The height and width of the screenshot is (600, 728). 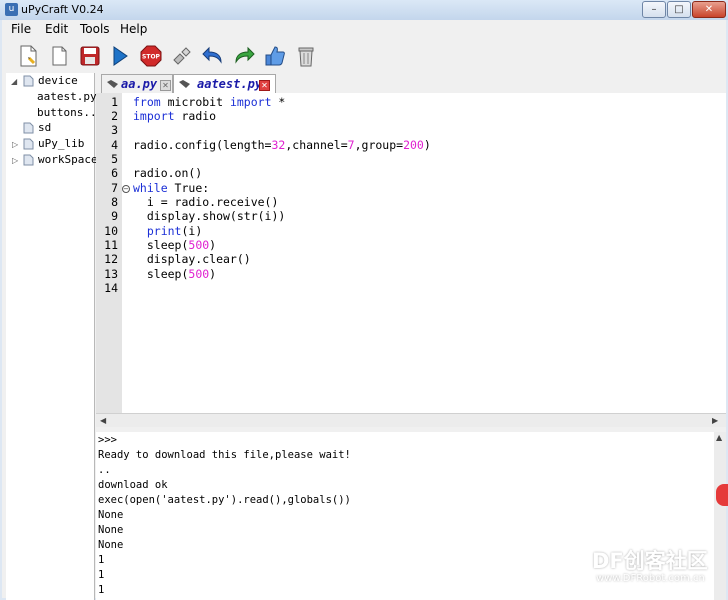 I want to click on editor-horizontal-scrollbar: ◀ ▶, so click(x=411, y=420).